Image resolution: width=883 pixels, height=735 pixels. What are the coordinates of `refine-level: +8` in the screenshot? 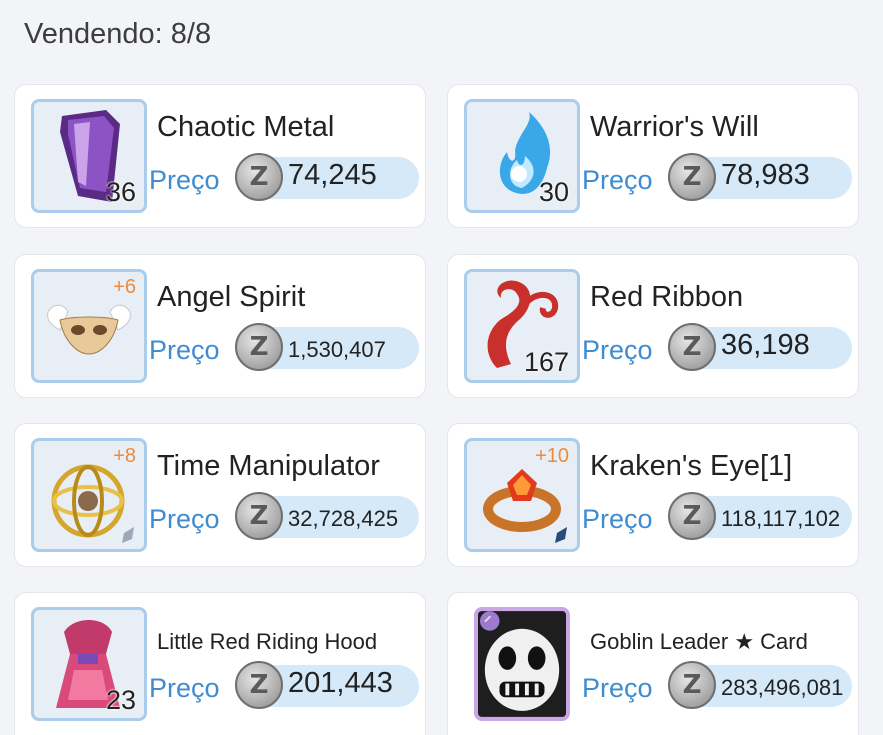 It's located at (124, 456).